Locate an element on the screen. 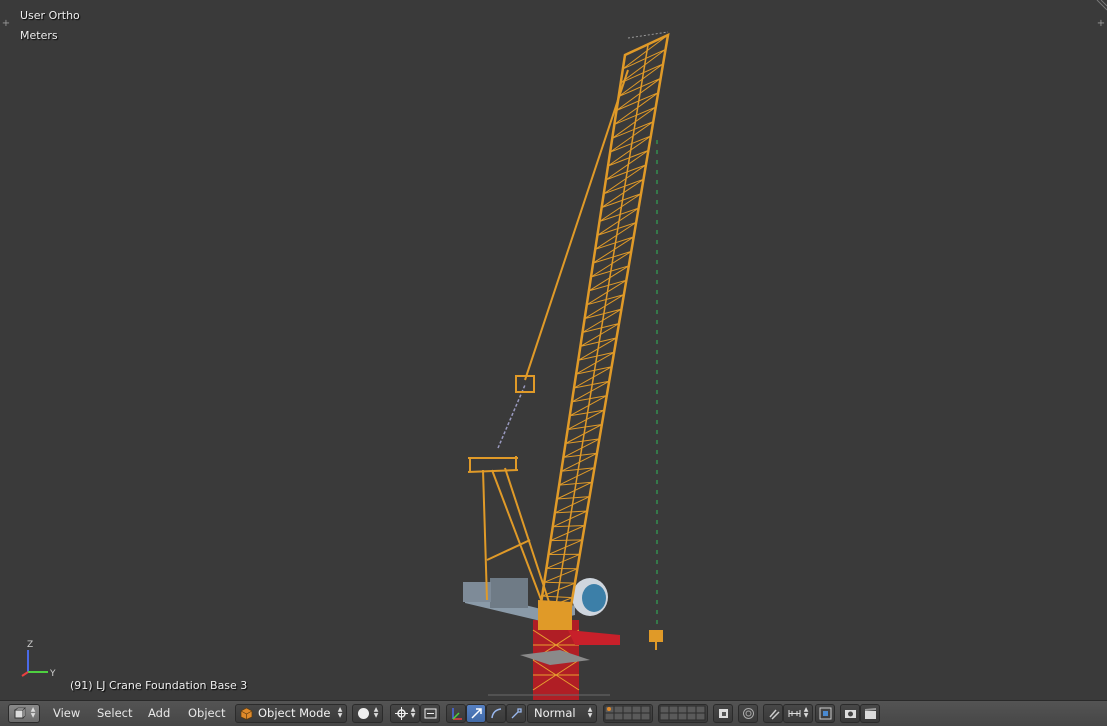  clapperboard-icon is located at coordinates (870, 713).